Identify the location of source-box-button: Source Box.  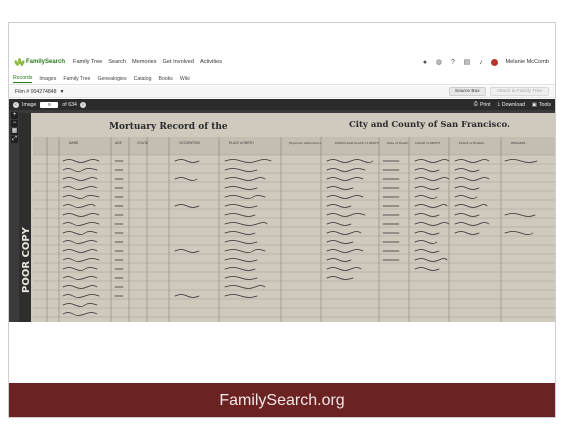
(467, 91).